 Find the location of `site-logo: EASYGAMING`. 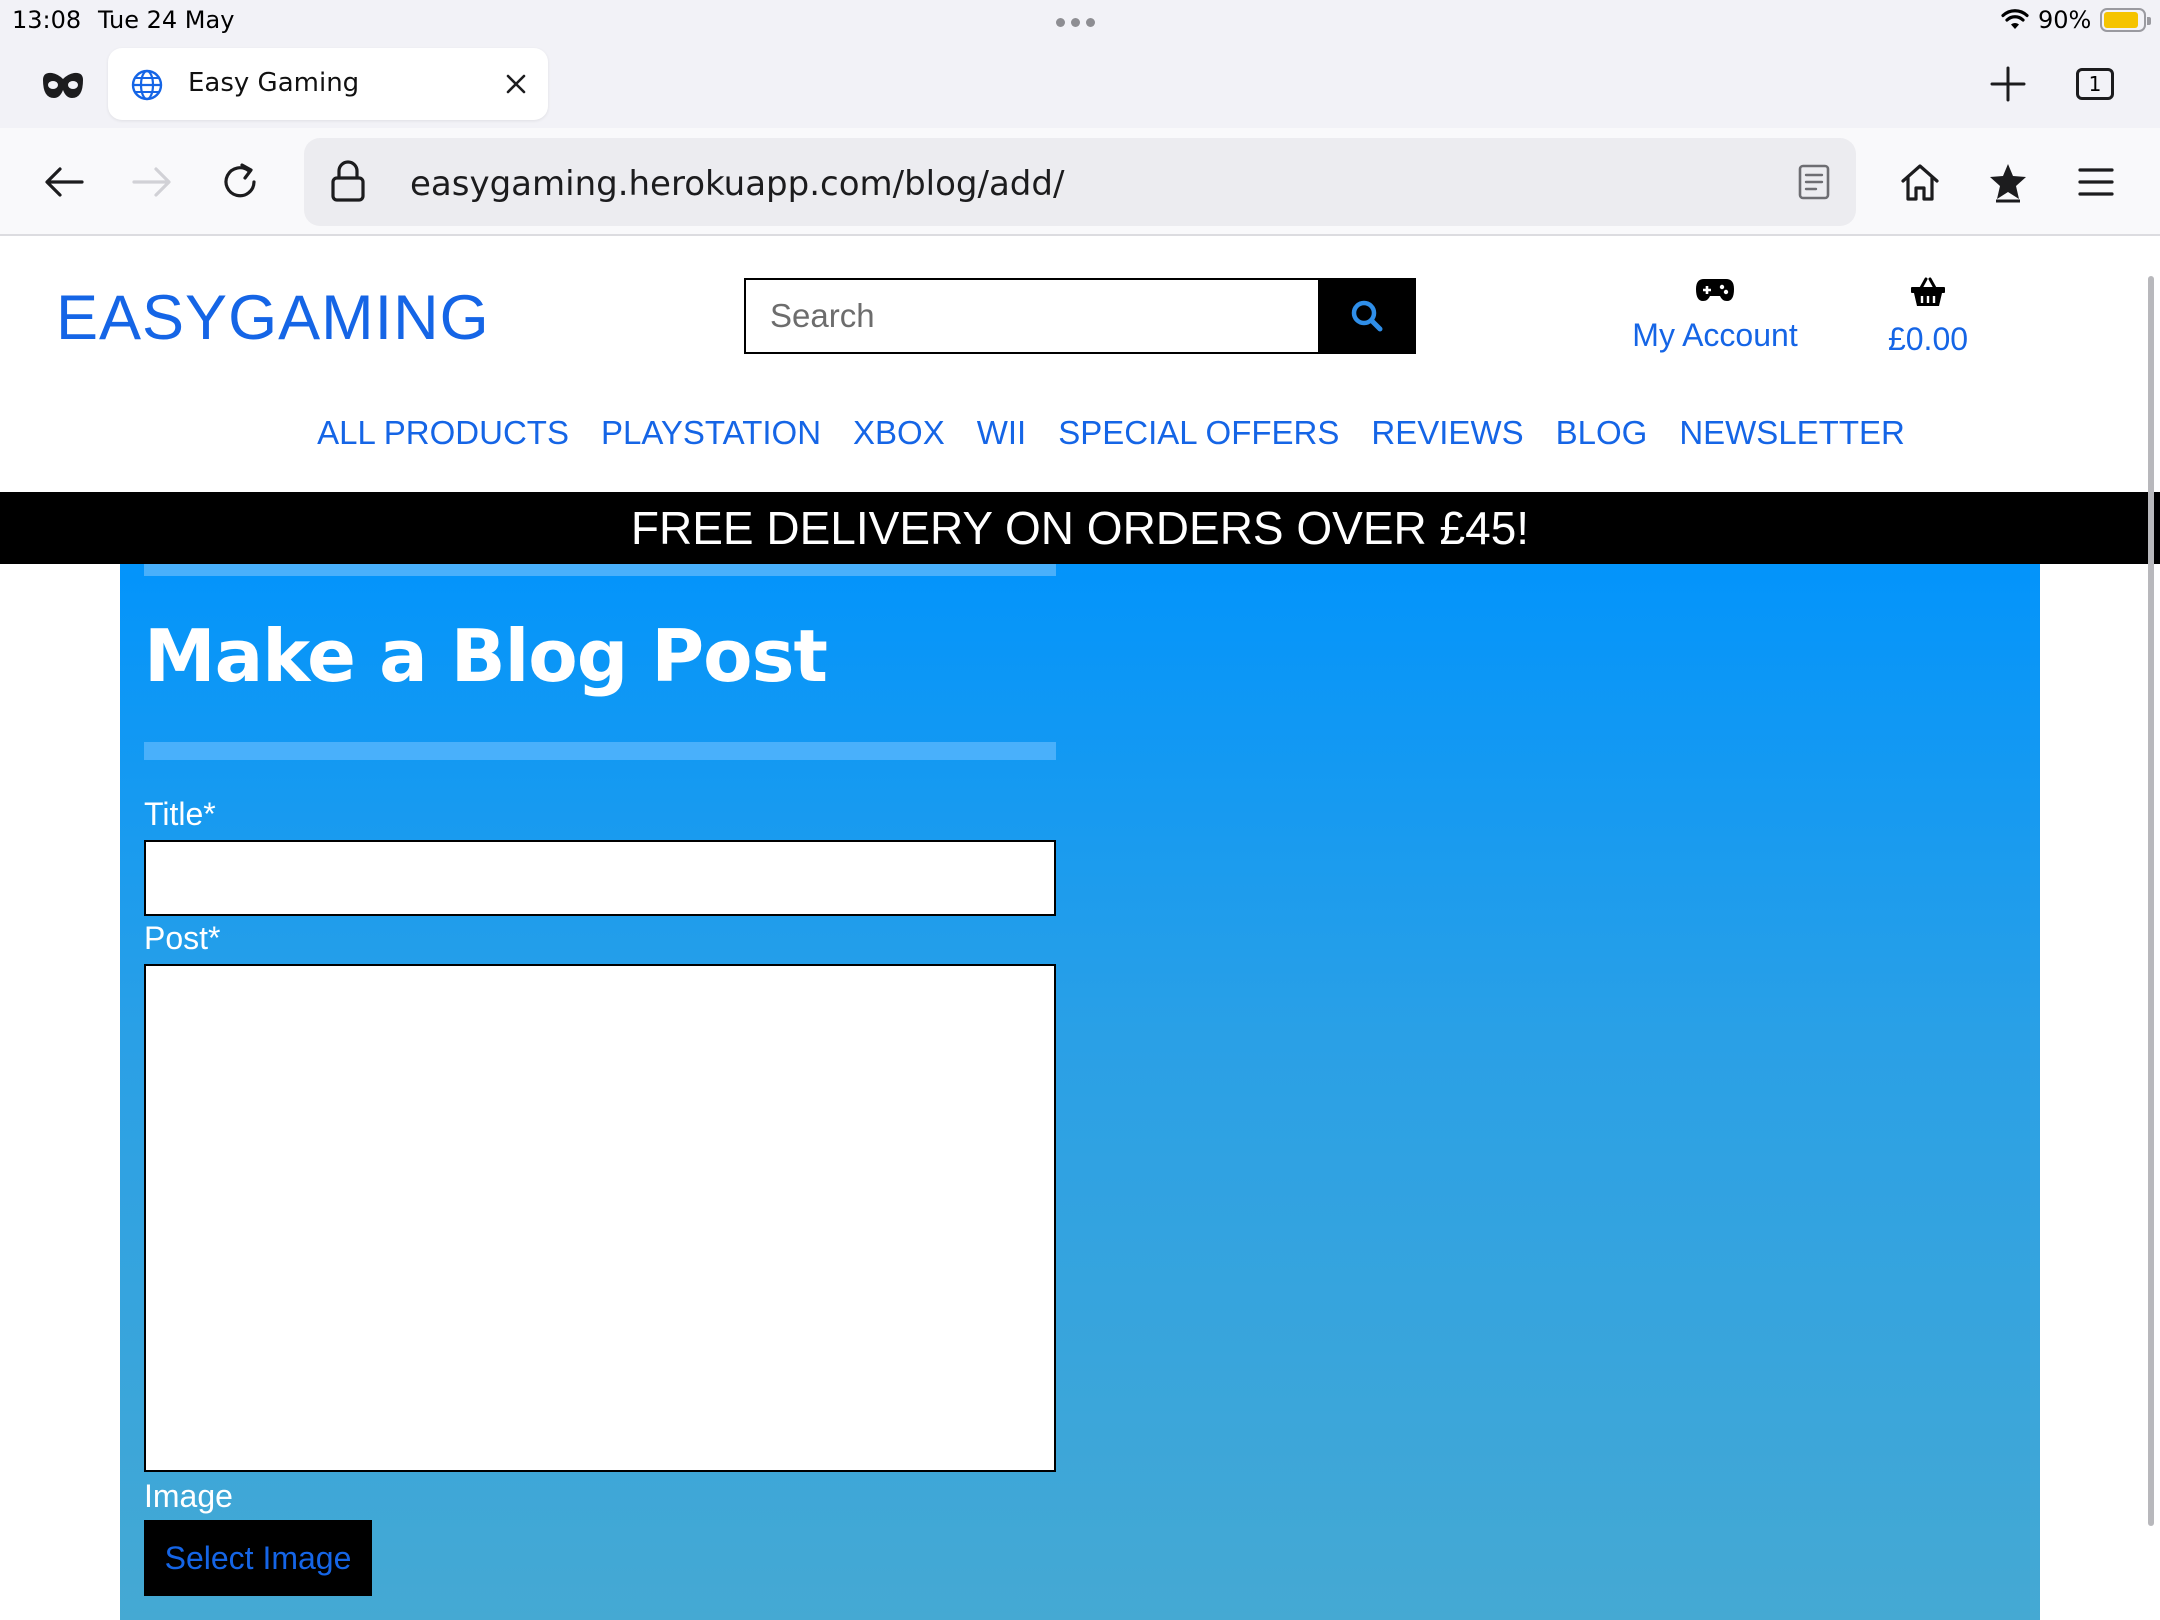

site-logo: EASYGAMING is located at coordinates (273, 318).